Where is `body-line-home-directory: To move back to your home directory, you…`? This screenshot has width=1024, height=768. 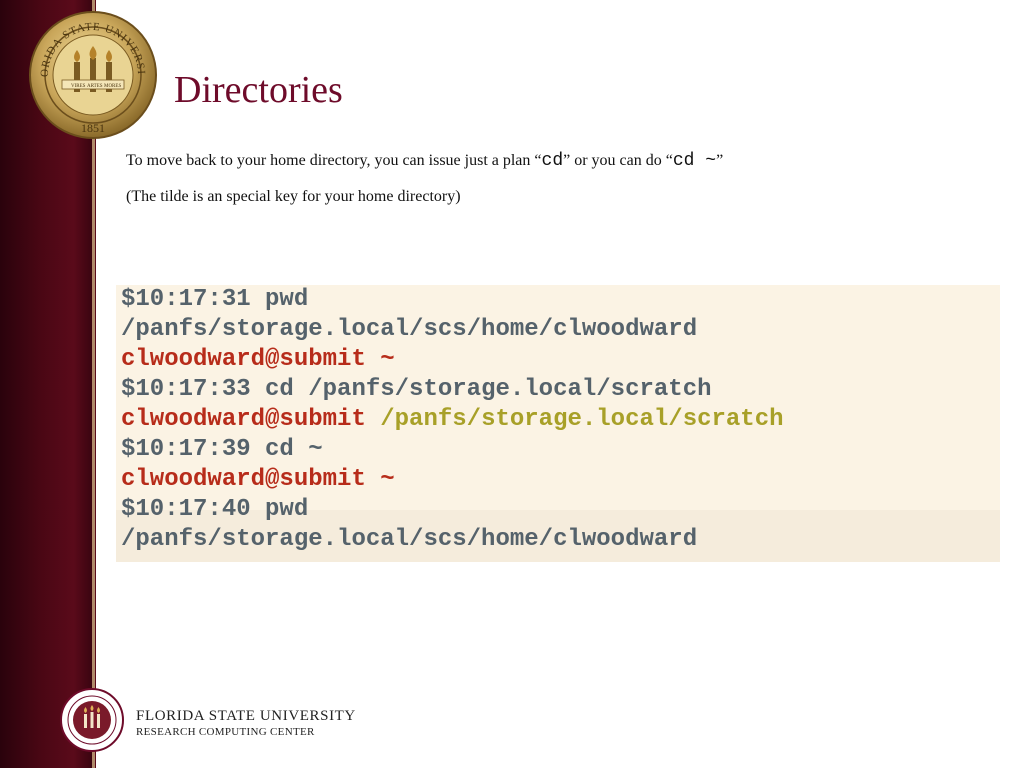 body-line-home-directory: To move back to your home directory, you… is located at coordinates (424, 161).